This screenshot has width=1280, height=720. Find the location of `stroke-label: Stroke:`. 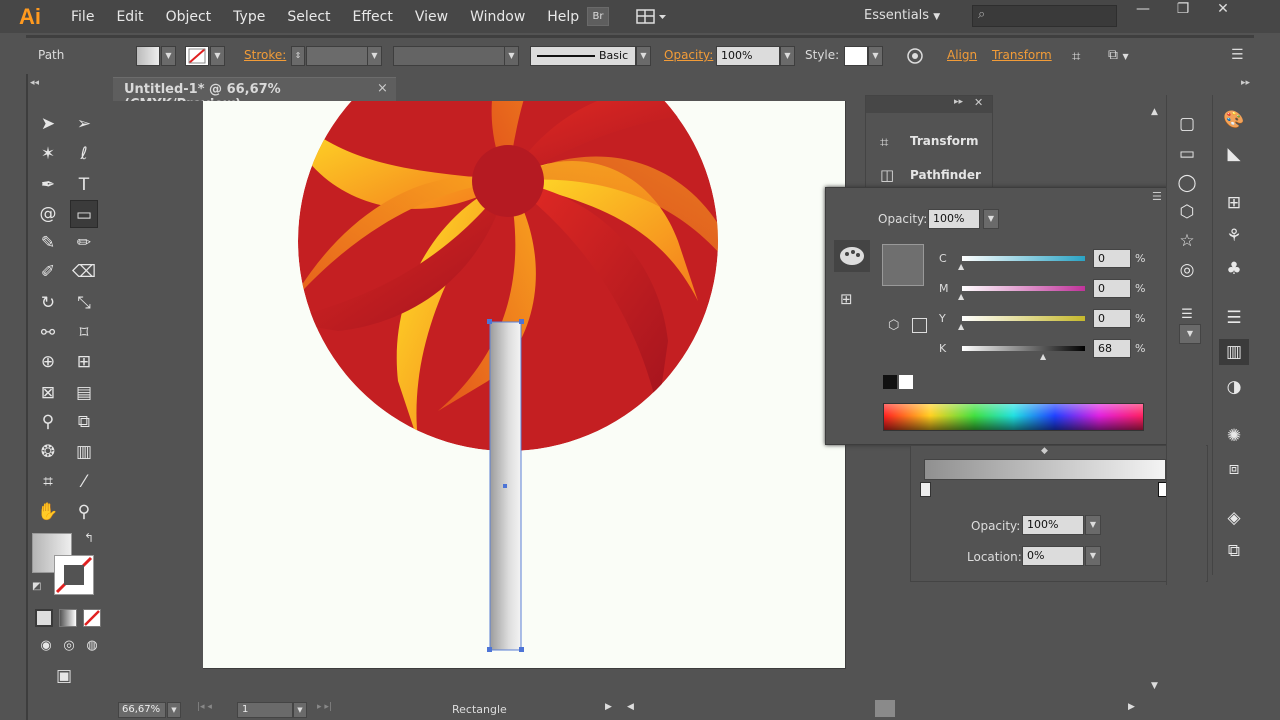

stroke-label: Stroke: is located at coordinates (265, 55).